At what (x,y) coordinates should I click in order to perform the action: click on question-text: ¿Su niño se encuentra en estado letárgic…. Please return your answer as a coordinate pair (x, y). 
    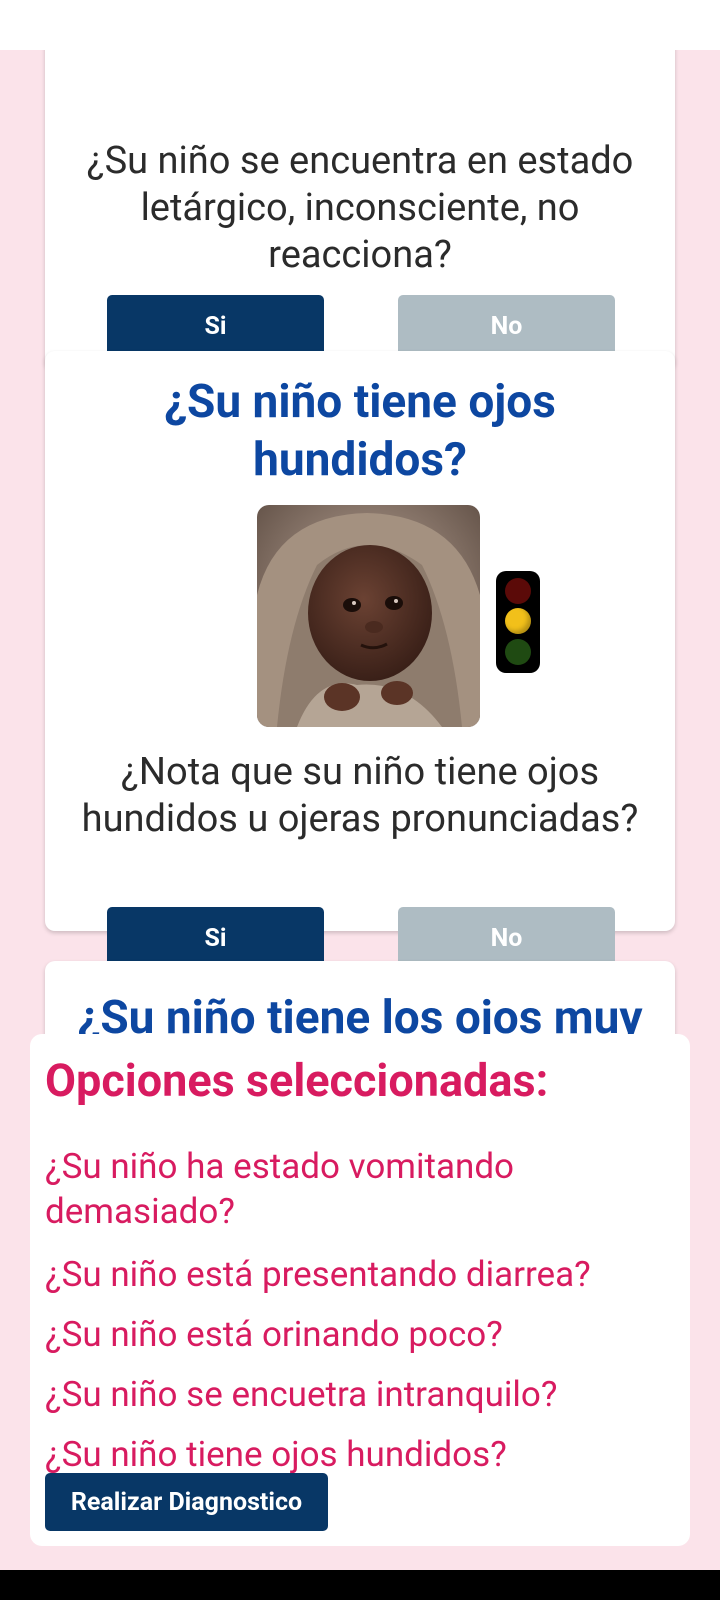
    Looking at the image, I should click on (360, 208).